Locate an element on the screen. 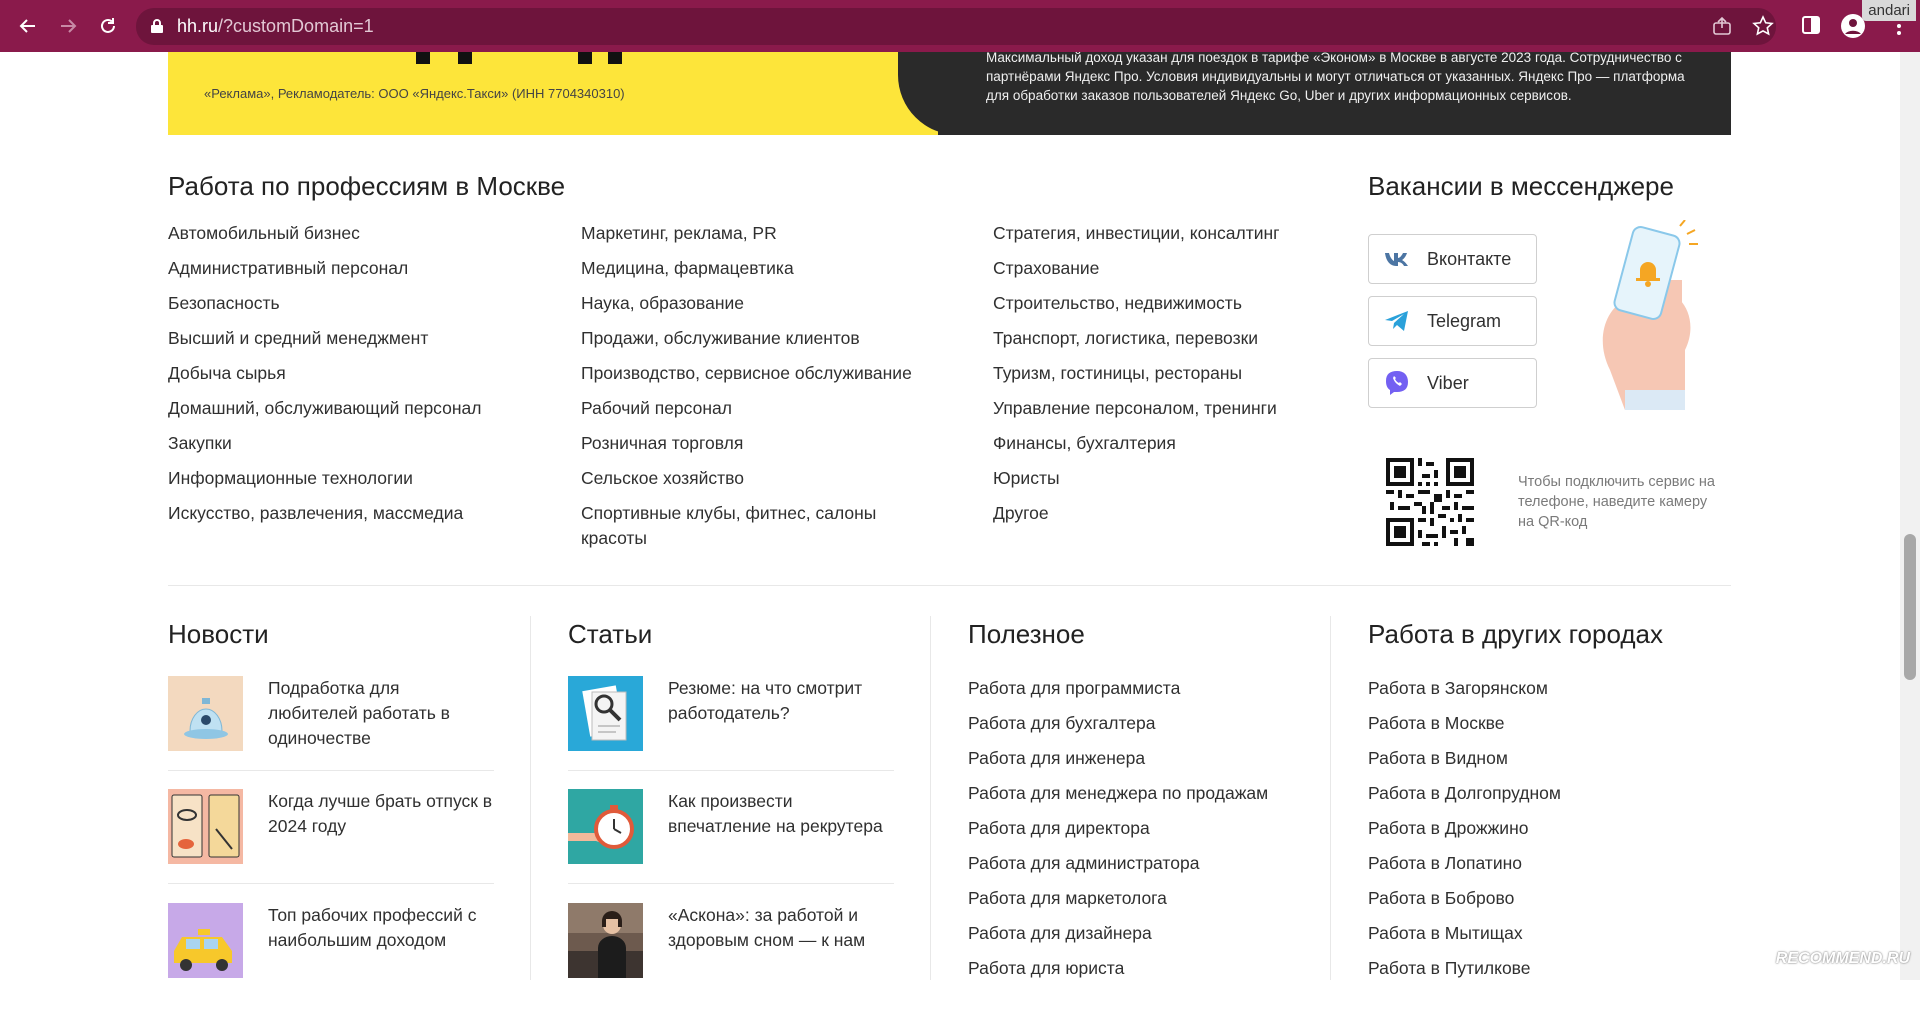  useful-link: Работа для юриста is located at coordinates (1138, 968).